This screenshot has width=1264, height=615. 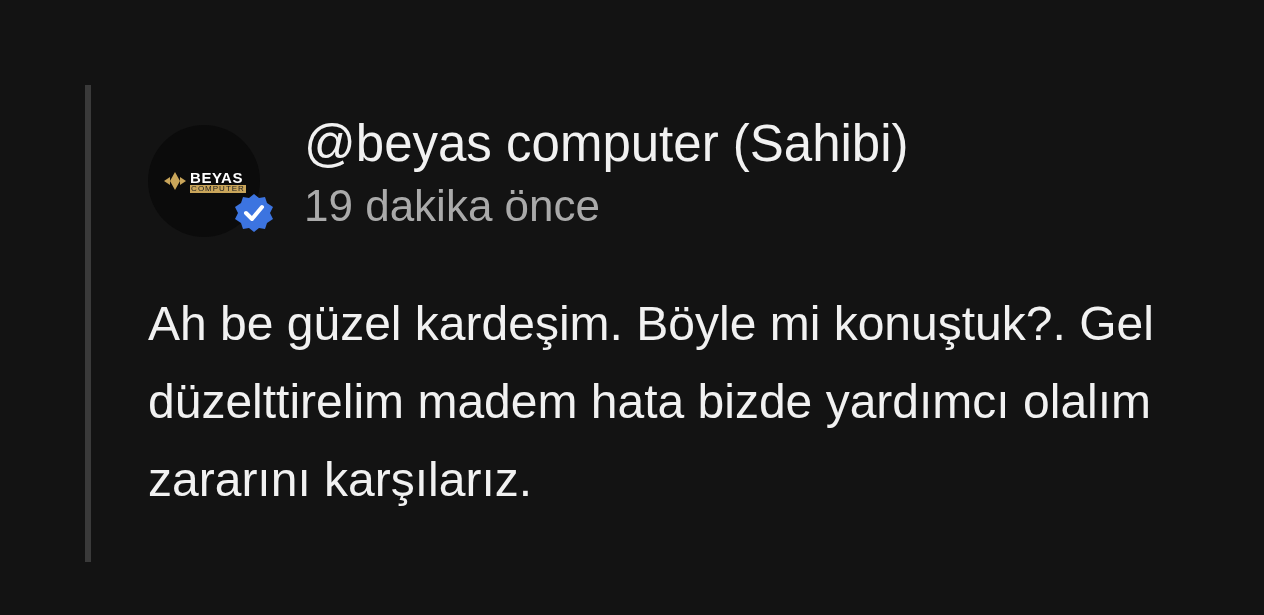 I want to click on avatar: BEYAS COMPUTER, so click(x=204, y=181).